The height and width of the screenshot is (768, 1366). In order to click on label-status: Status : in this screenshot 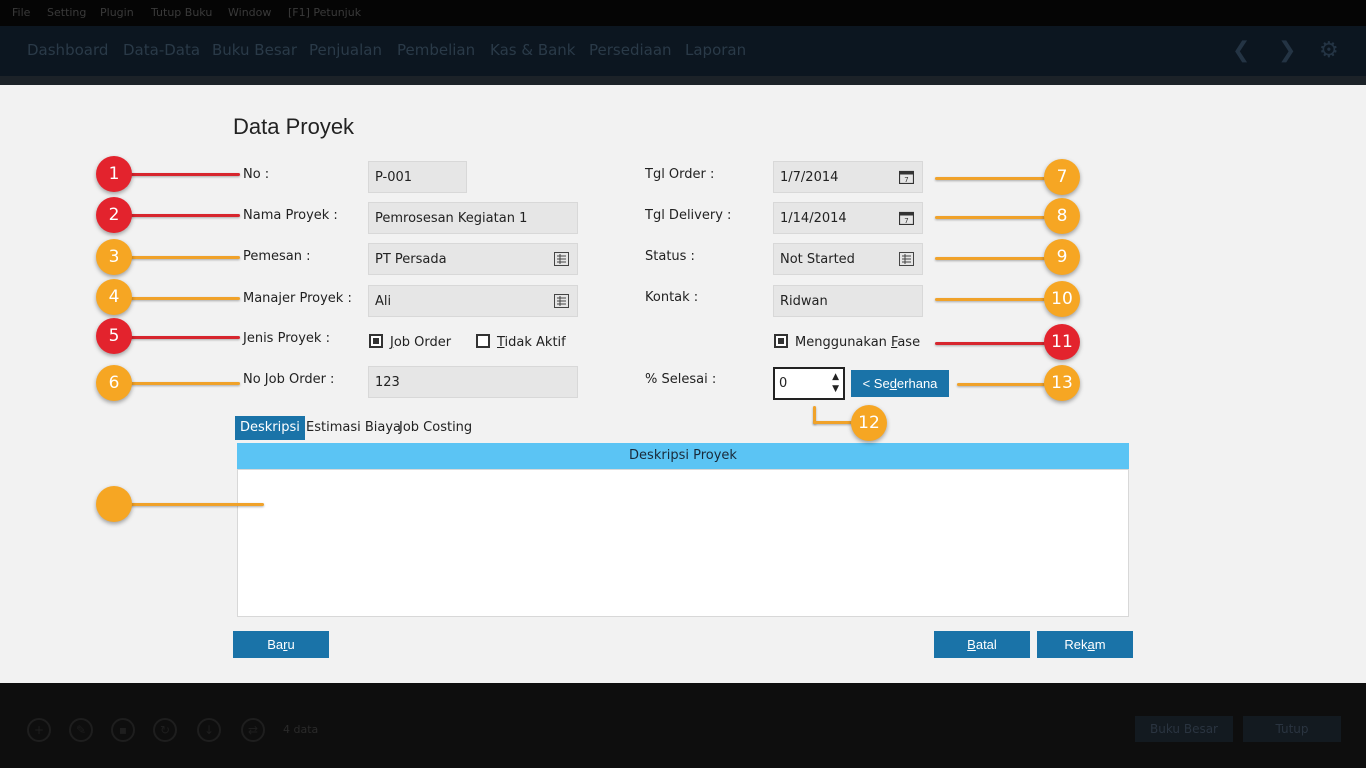, I will do `click(670, 256)`.